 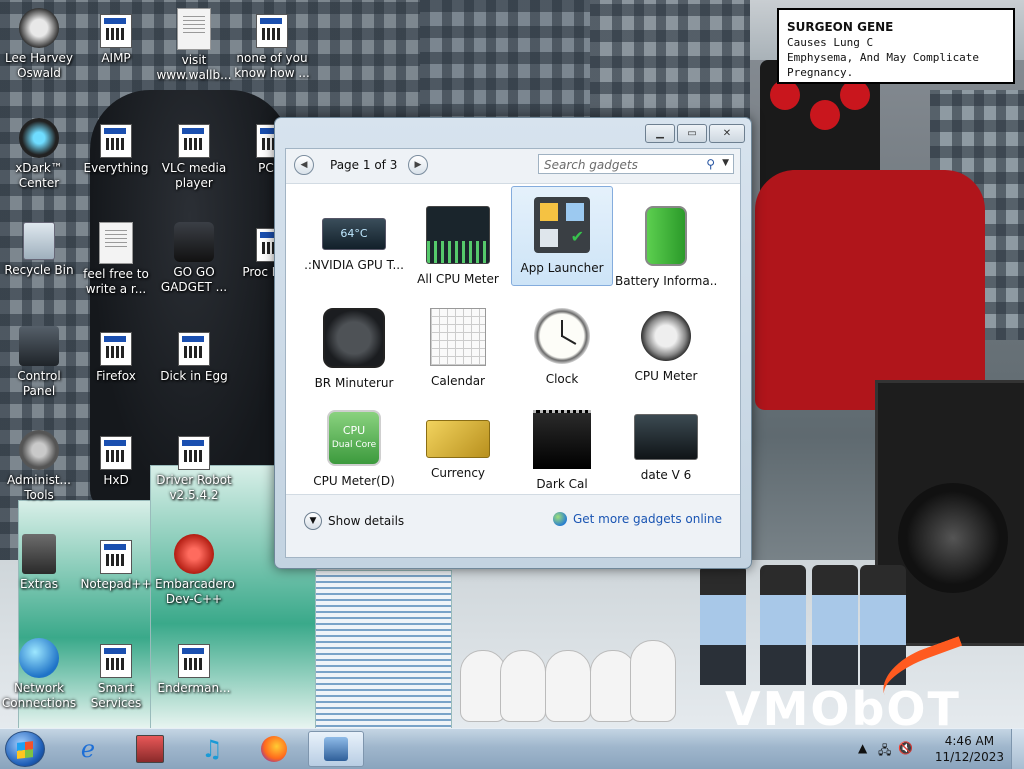 I want to click on show-hidden-icons-button: ▲, so click(x=862, y=748).